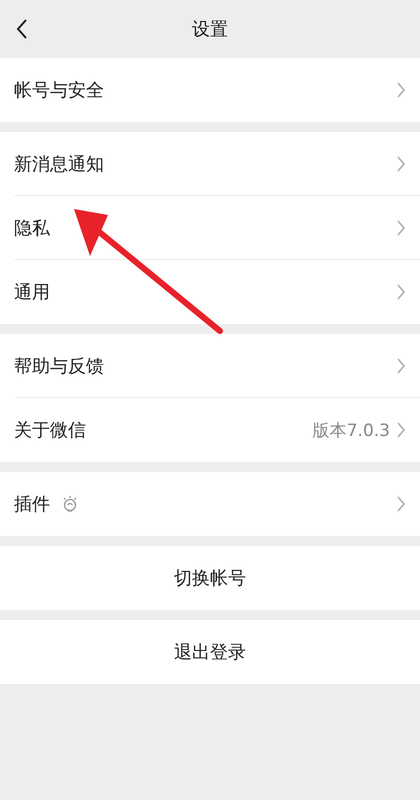  Describe the element at coordinates (351, 431) in the screenshot. I see `version-text: 版本7.0.3` at that location.